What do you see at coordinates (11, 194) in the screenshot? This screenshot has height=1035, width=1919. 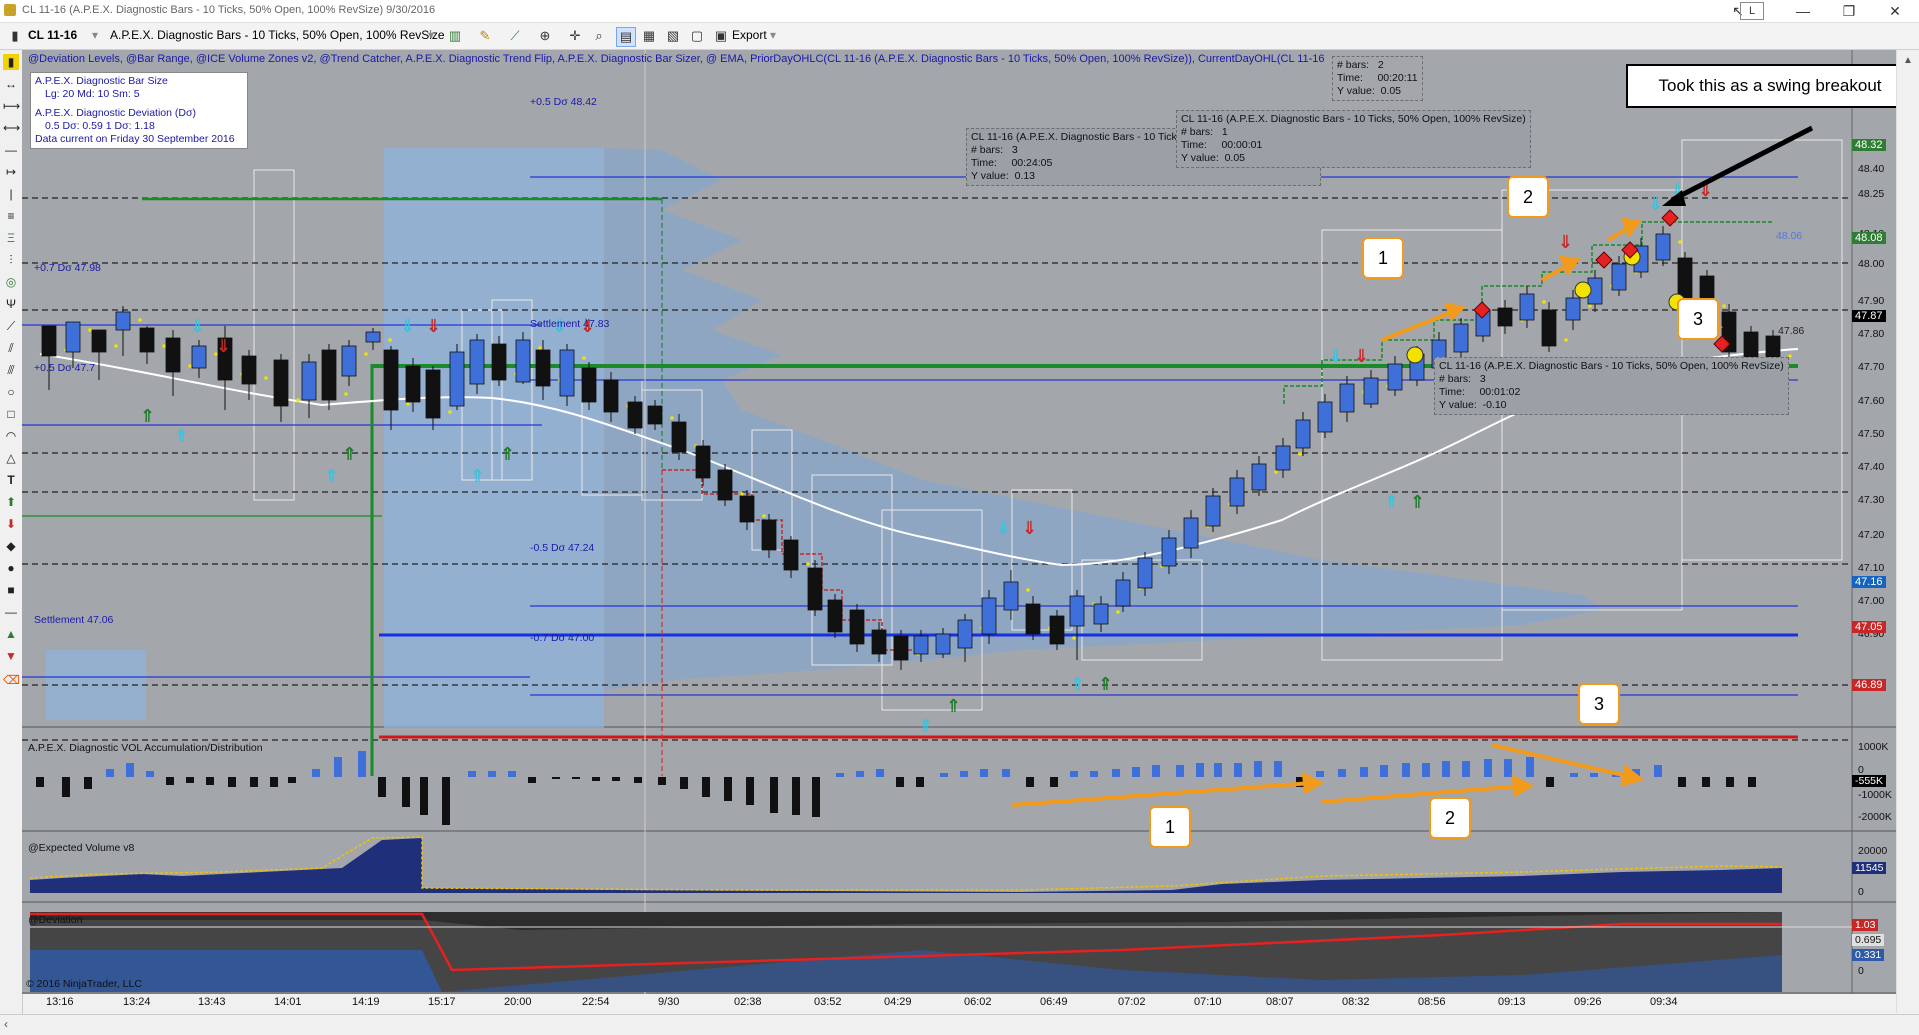 I see `vertical-line-icon: |` at bounding box center [11, 194].